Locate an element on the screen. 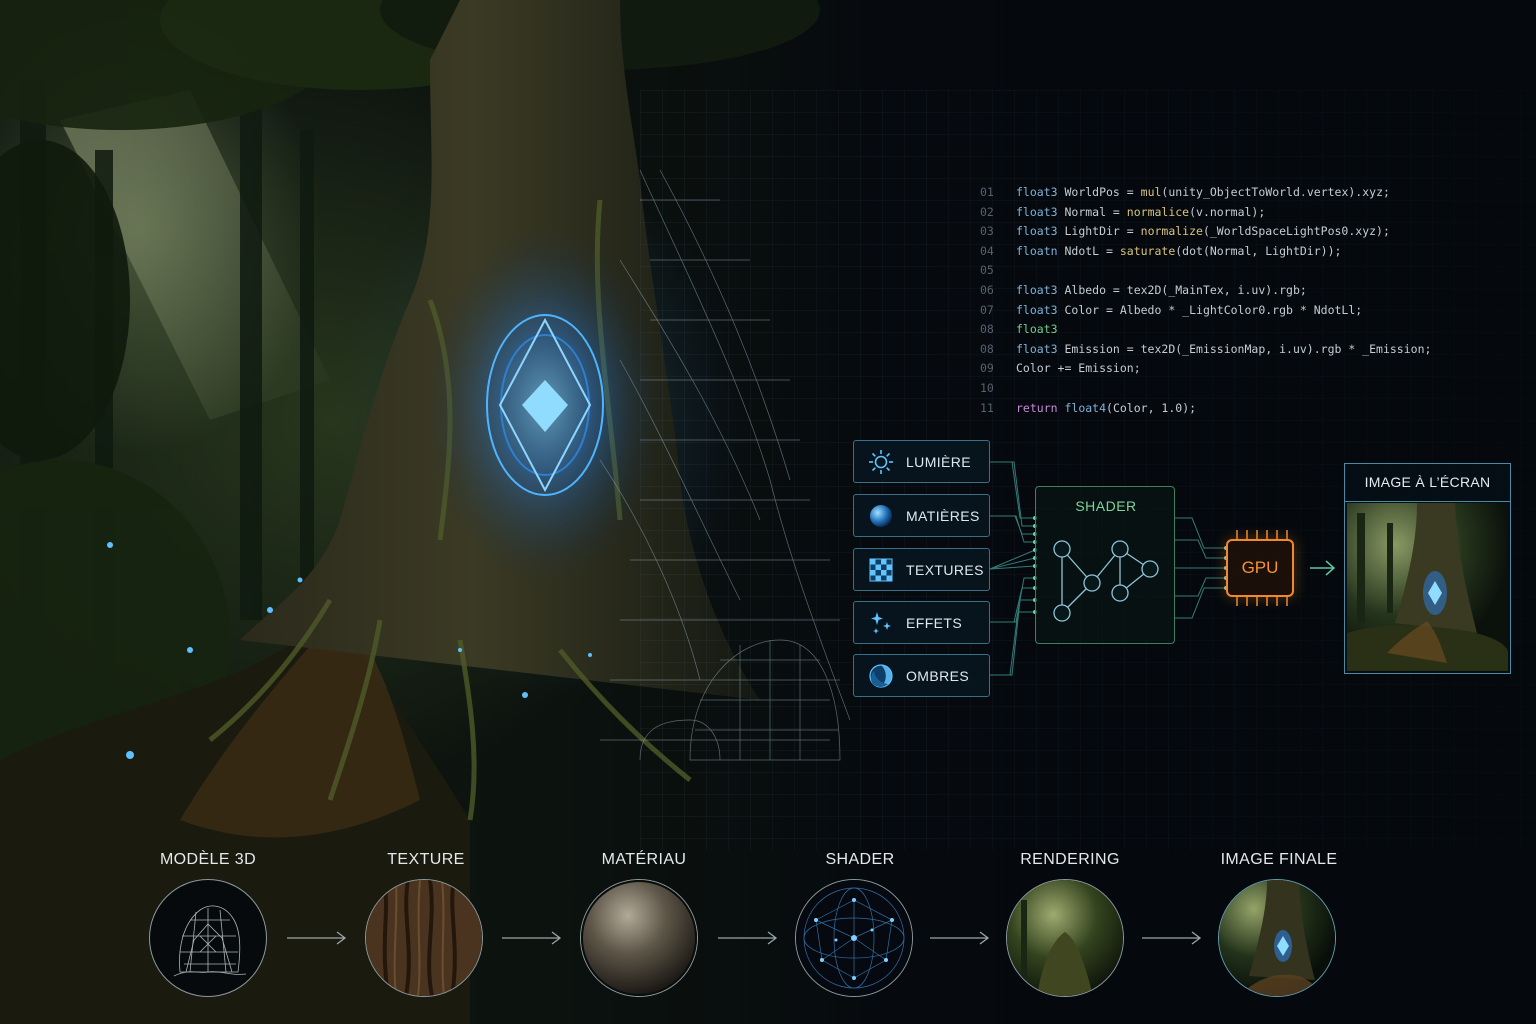  code-line-number: 07 is located at coordinates (987, 309).